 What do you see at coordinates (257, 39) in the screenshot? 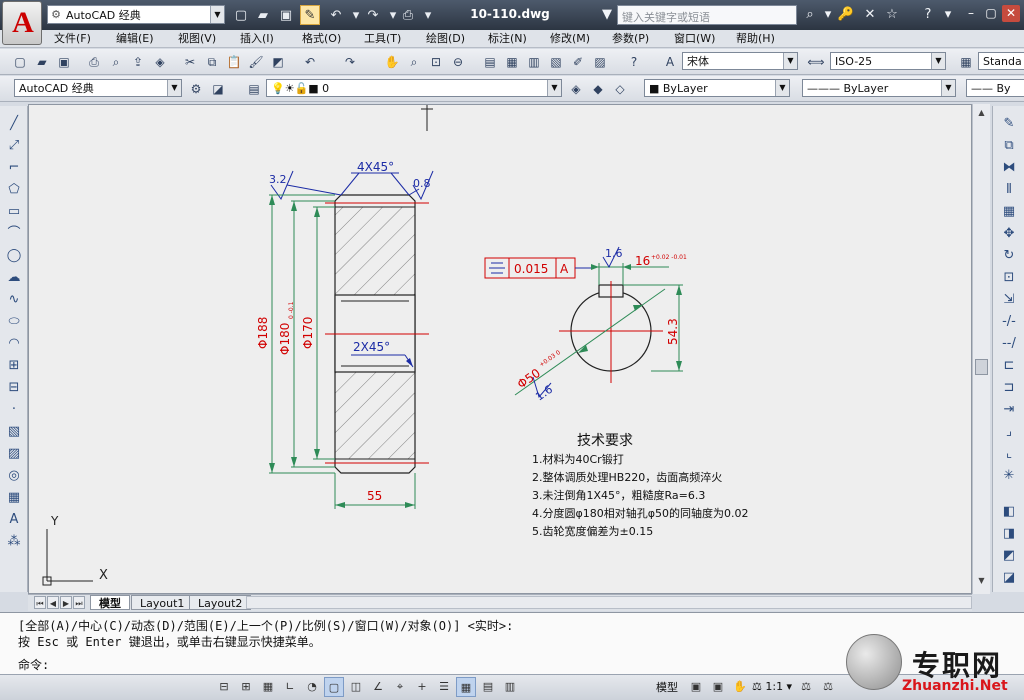
I see `menu-insert: 插入(I)` at bounding box center [257, 39].